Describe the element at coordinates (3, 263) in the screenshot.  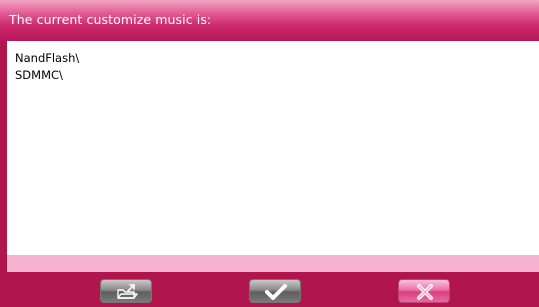
I see `bottom-frame-strip` at that location.